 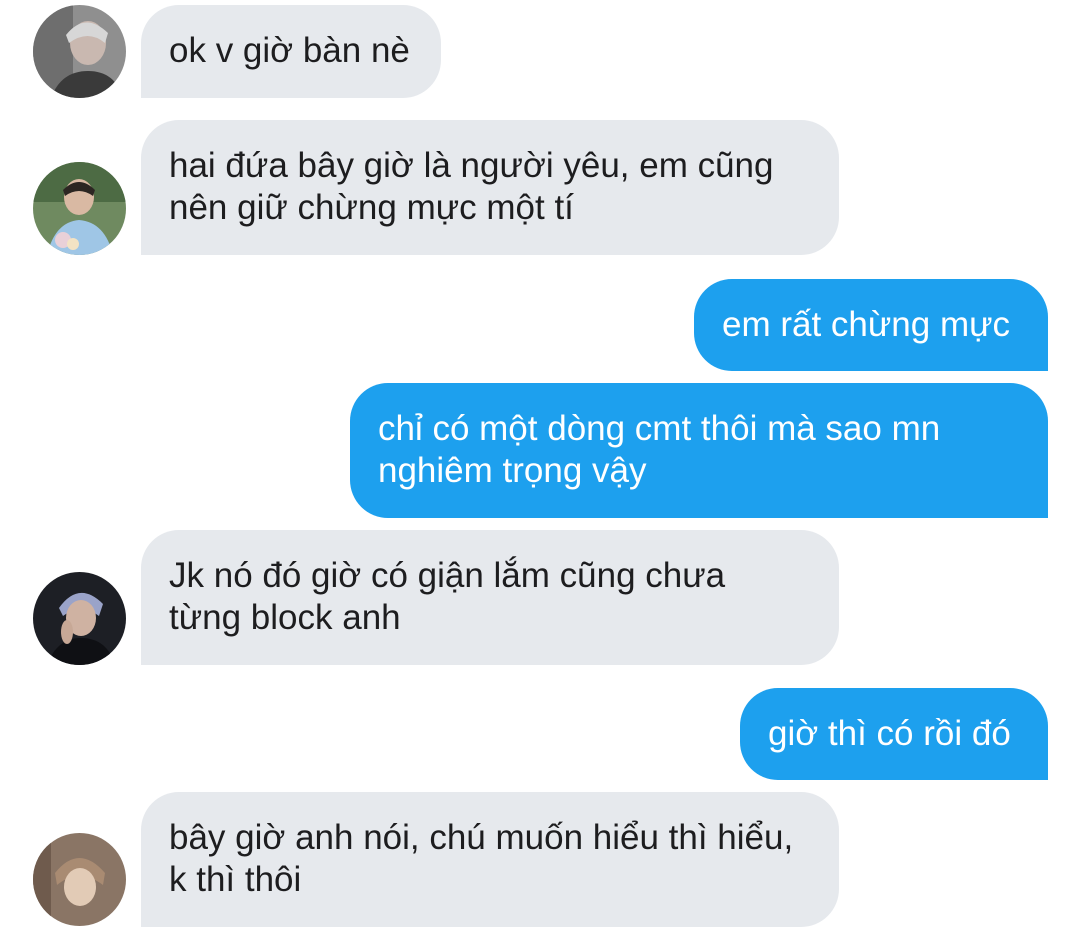 What do you see at coordinates (894, 734) in the screenshot?
I see `message-bubble-outgoing: giờ thì có rồi đó` at bounding box center [894, 734].